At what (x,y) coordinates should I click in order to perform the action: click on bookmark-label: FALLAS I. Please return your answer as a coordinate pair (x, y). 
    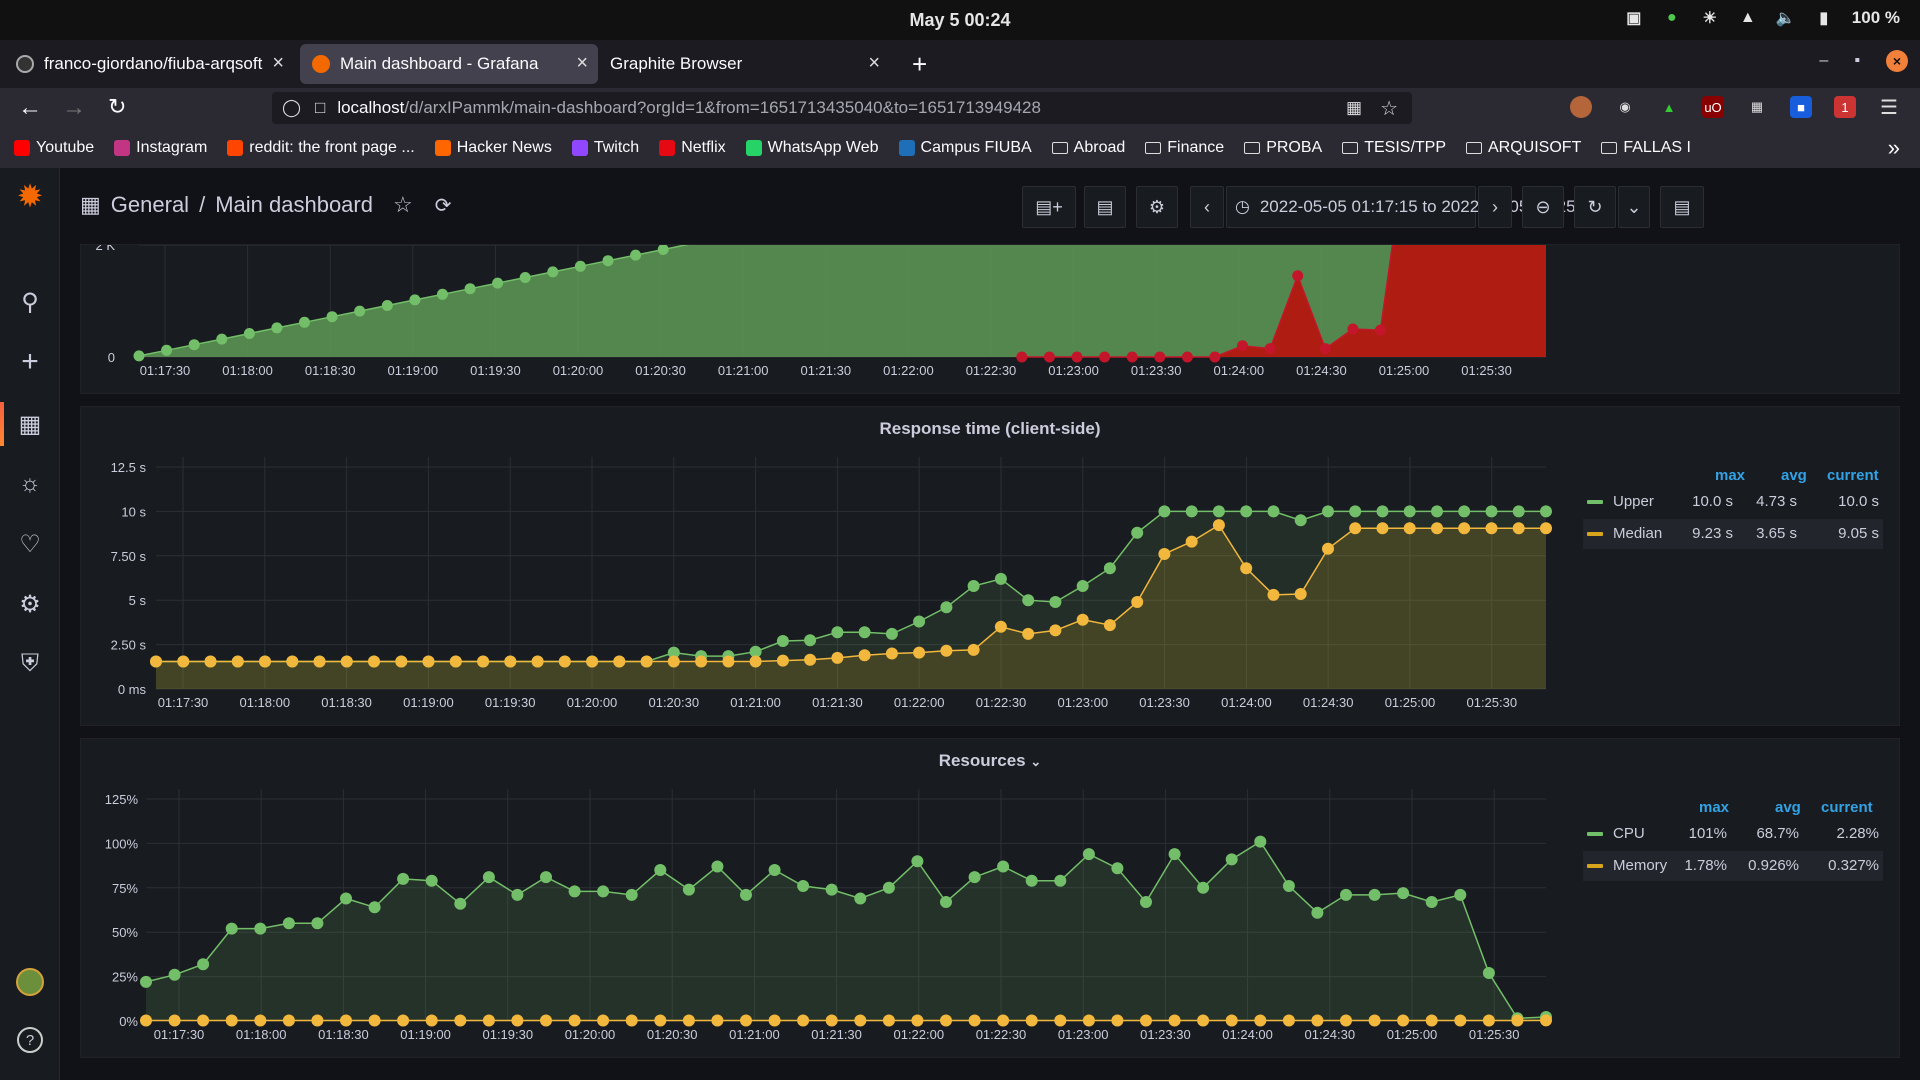
    Looking at the image, I should click on (1657, 147).